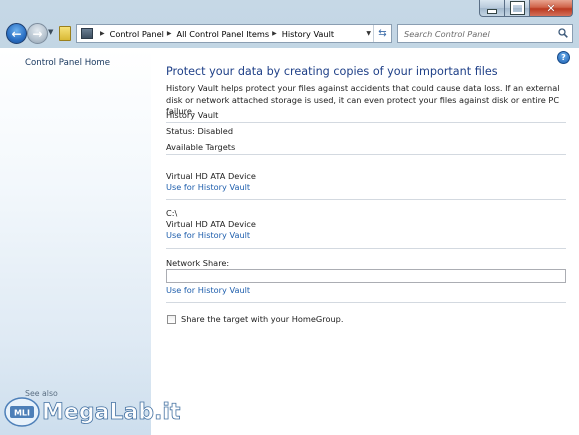 The height and width of the screenshot is (435, 579). Describe the element at coordinates (308, 34) in the screenshot. I see `breadcrumb-history-vault: History Vault` at that location.